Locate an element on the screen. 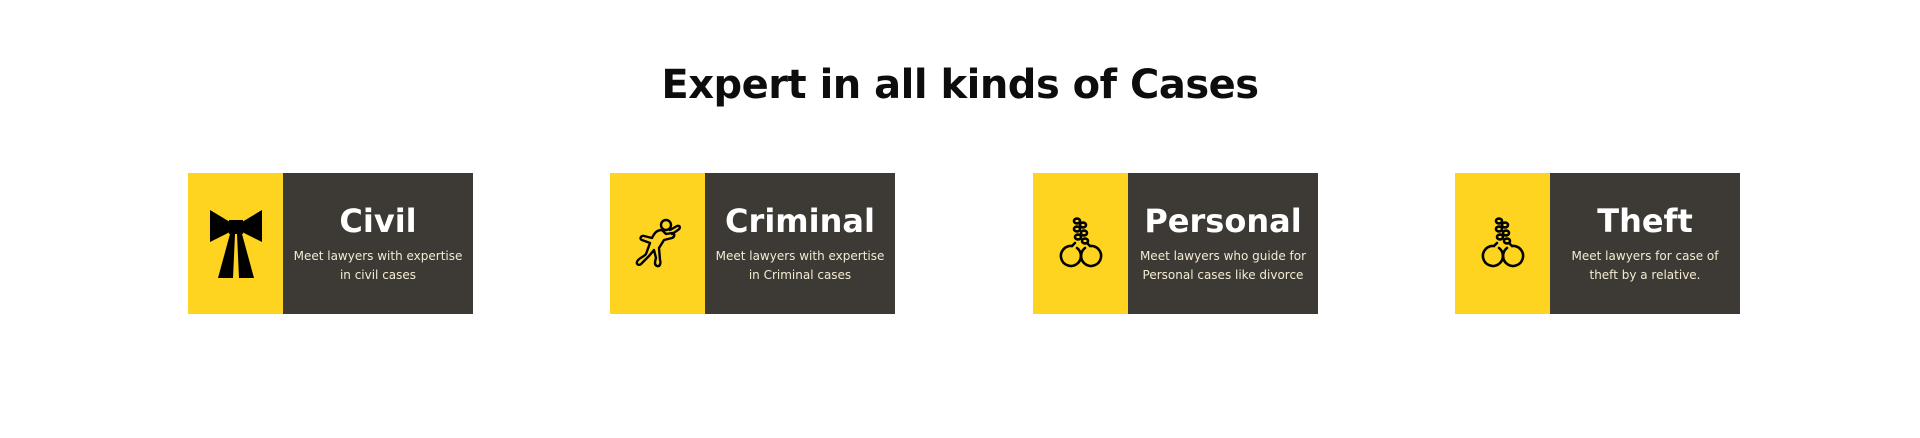 The height and width of the screenshot is (438, 1920). lawyer-band-icon is located at coordinates (236, 244).